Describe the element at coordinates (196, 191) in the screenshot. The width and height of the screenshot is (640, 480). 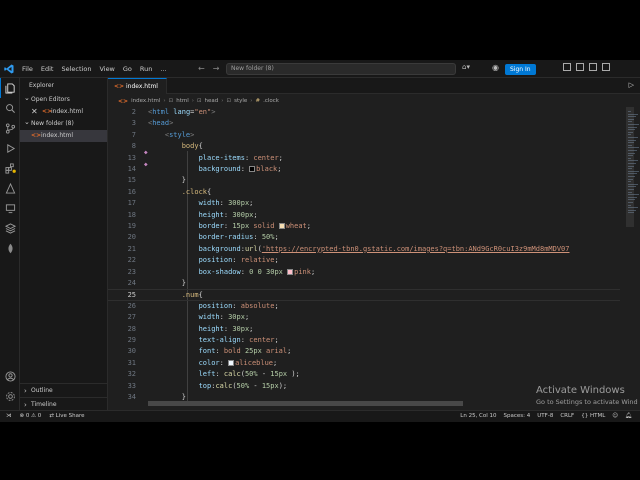
I see `line-text: .clock{` at that location.